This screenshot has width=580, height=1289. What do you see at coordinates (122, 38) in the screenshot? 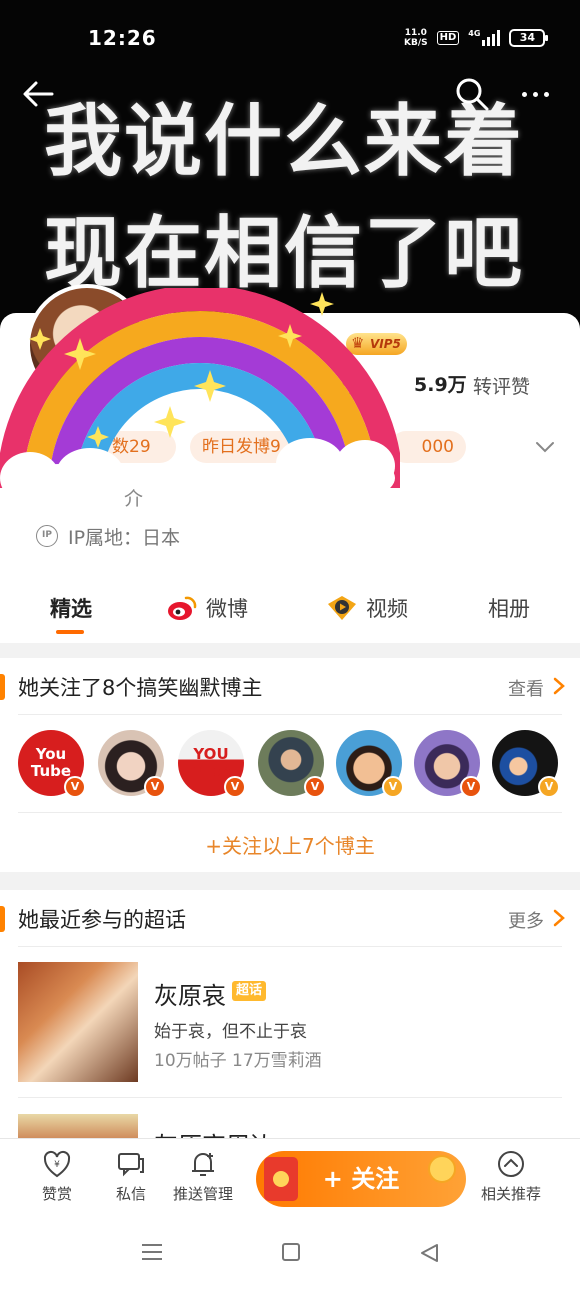
I see `status-time: 12:26` at bounding box center [122, 38].